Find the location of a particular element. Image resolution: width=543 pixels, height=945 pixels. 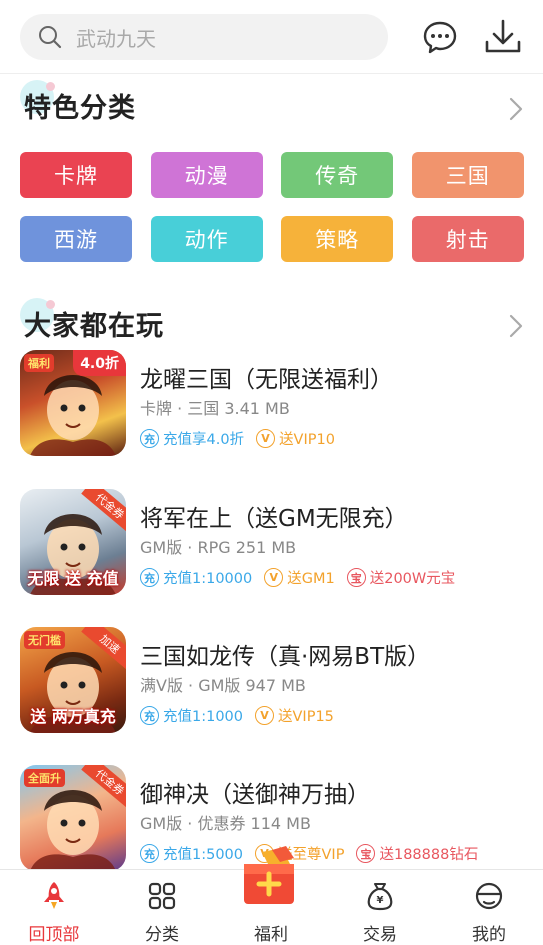

perk-text: 充值1:5000 is located at coordinates (203, 855).